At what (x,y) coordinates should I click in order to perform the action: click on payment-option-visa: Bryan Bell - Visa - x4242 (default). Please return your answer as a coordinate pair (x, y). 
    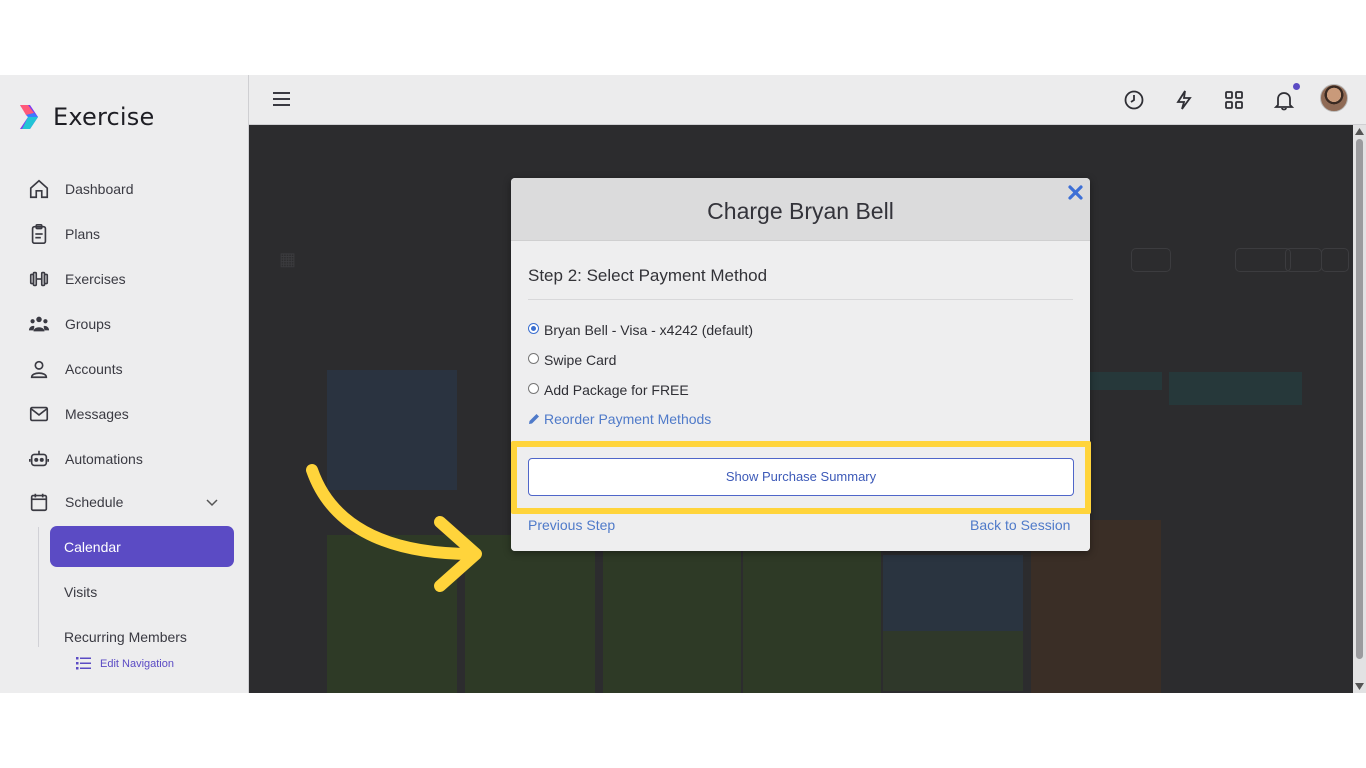
    Looking at the image, I should click on (640, 330).